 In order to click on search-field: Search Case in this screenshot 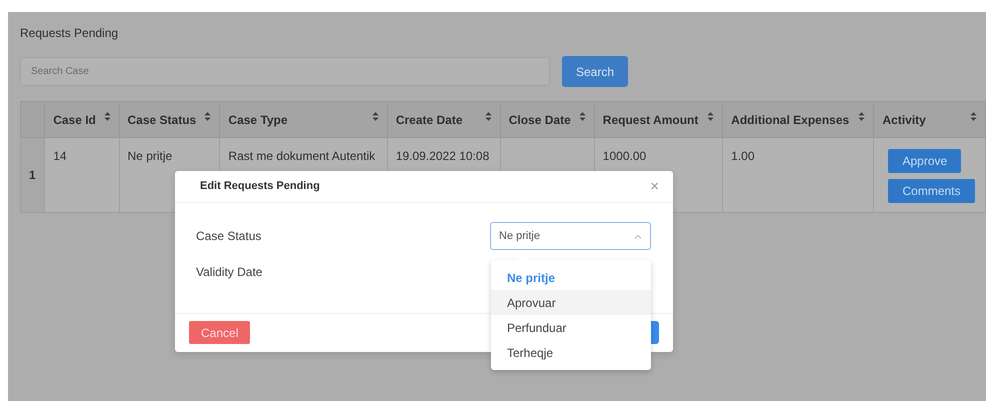, I will do `click(285, 71)`.